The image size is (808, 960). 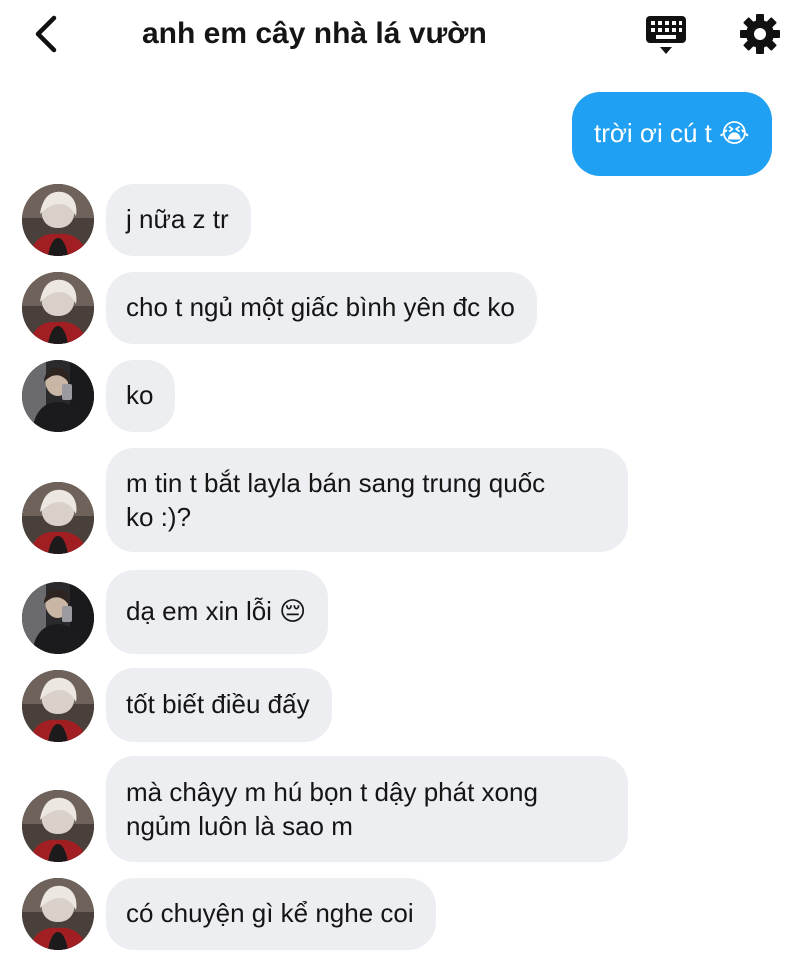 I want to click on message-text: tốt biết điều đấy, so click(x=218, y=704).